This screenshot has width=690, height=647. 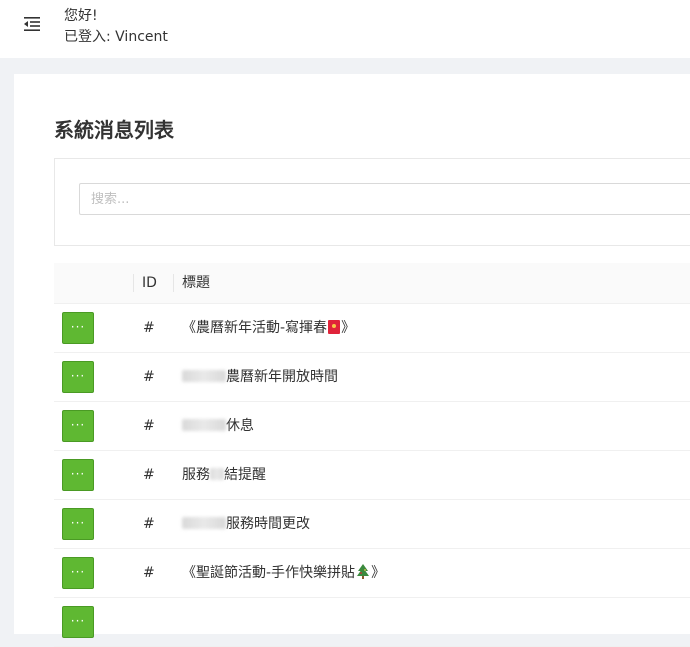 I want to click on row-title: 服務時間更改, so click(x=246, y=524).